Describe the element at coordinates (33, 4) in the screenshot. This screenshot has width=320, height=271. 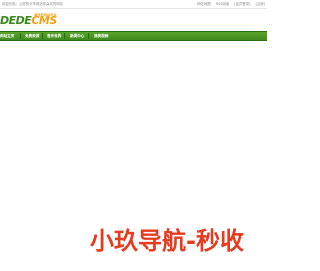
I see `welcome-text: 欢迎光临：心愿的分享网站你喜欢的网站` at that location.